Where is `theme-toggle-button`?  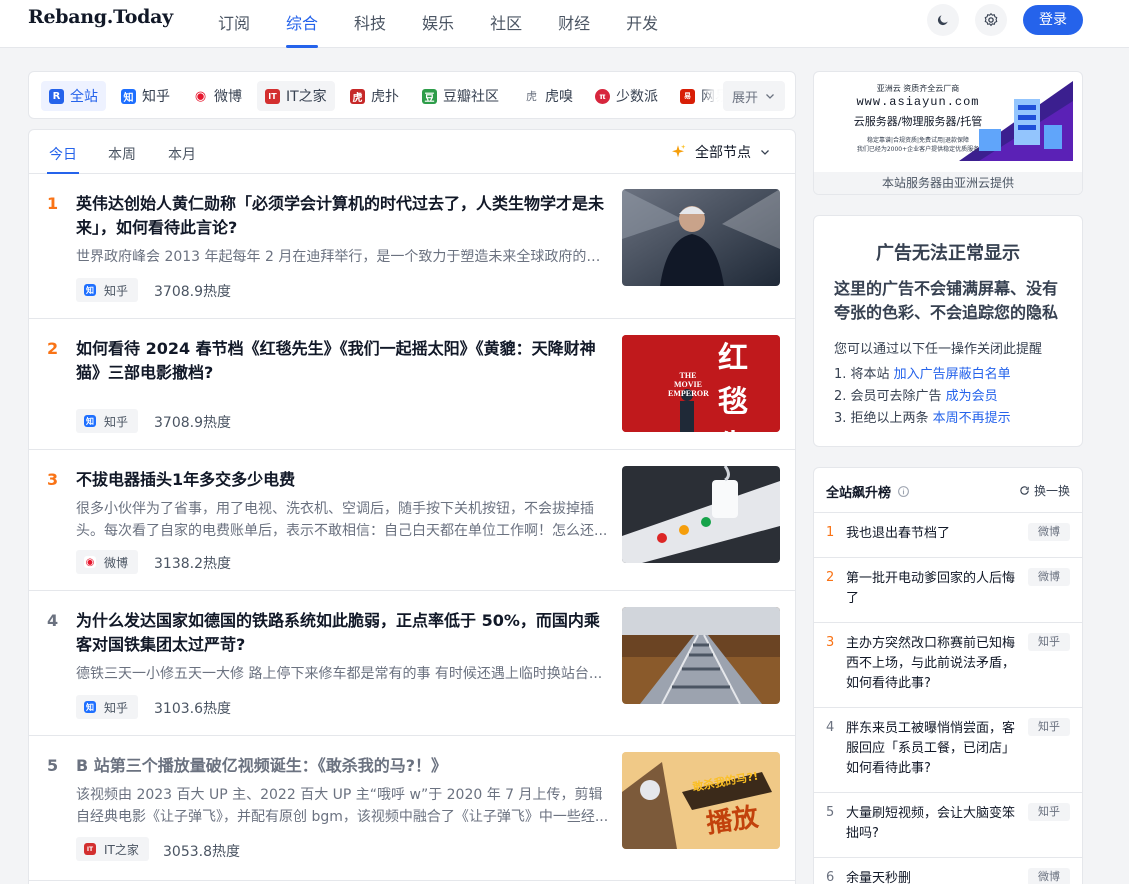
theme-toggle-button is located at coordinates (943, 20).